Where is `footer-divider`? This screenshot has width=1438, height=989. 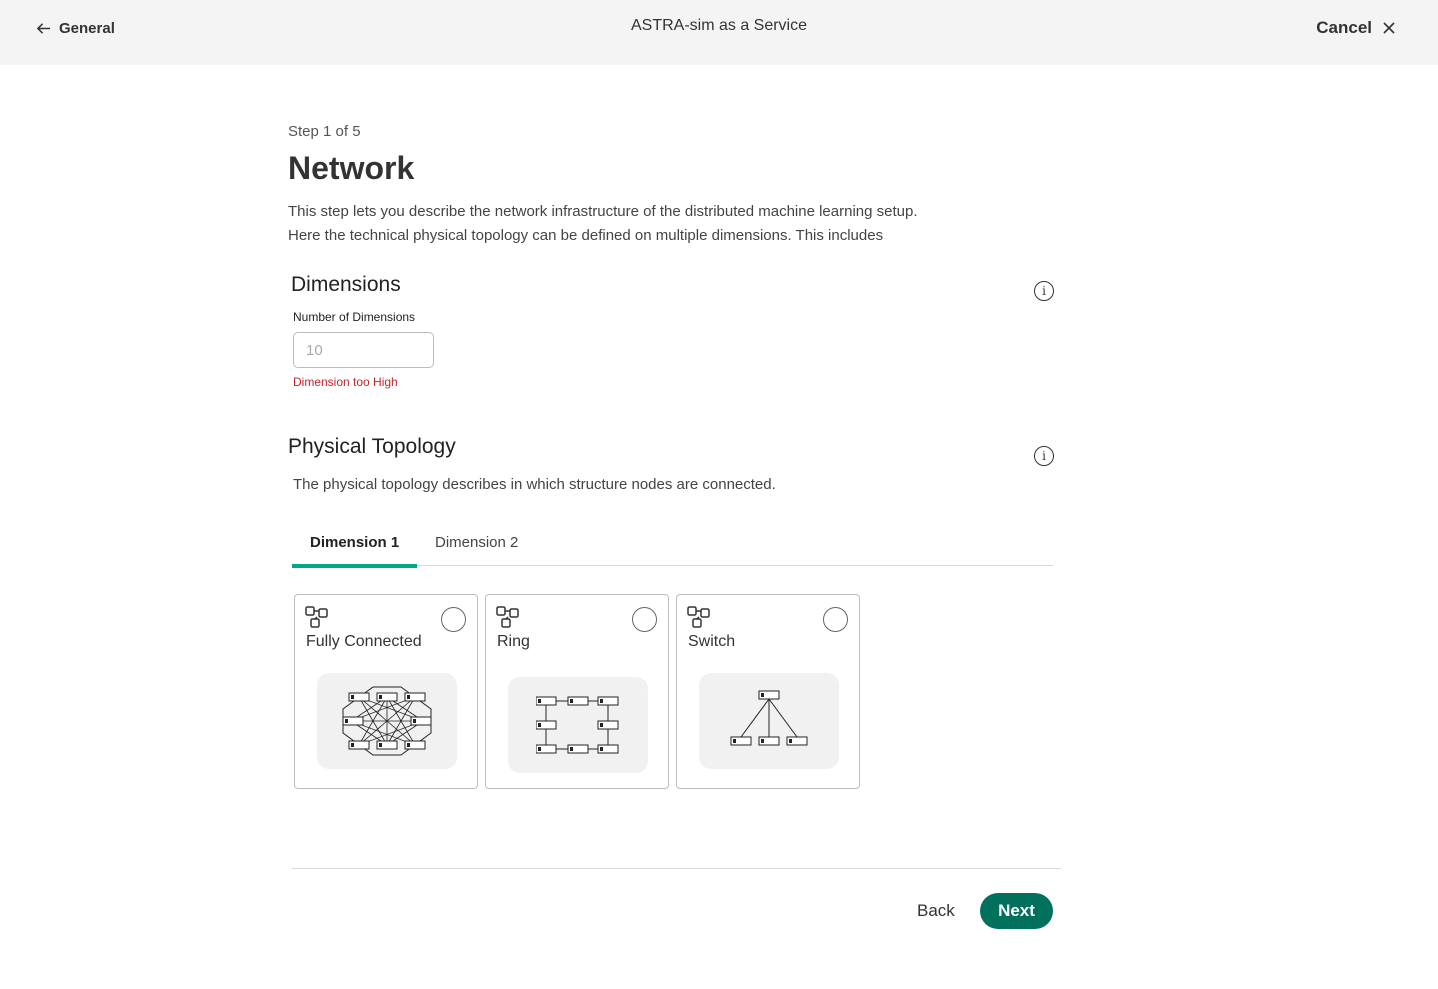 footer-divider is located at coordinates (676, 868).